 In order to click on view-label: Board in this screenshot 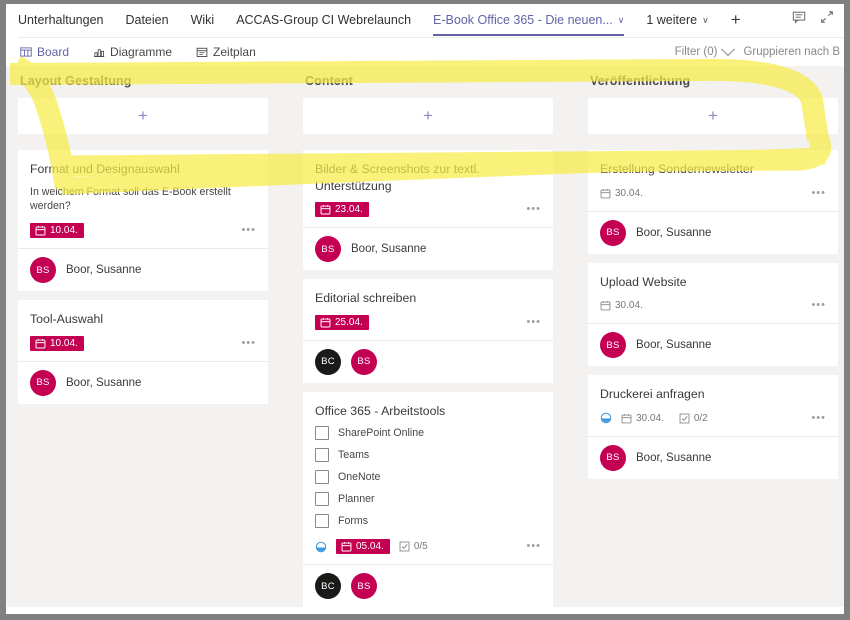, I will do `click(53, 52)`.